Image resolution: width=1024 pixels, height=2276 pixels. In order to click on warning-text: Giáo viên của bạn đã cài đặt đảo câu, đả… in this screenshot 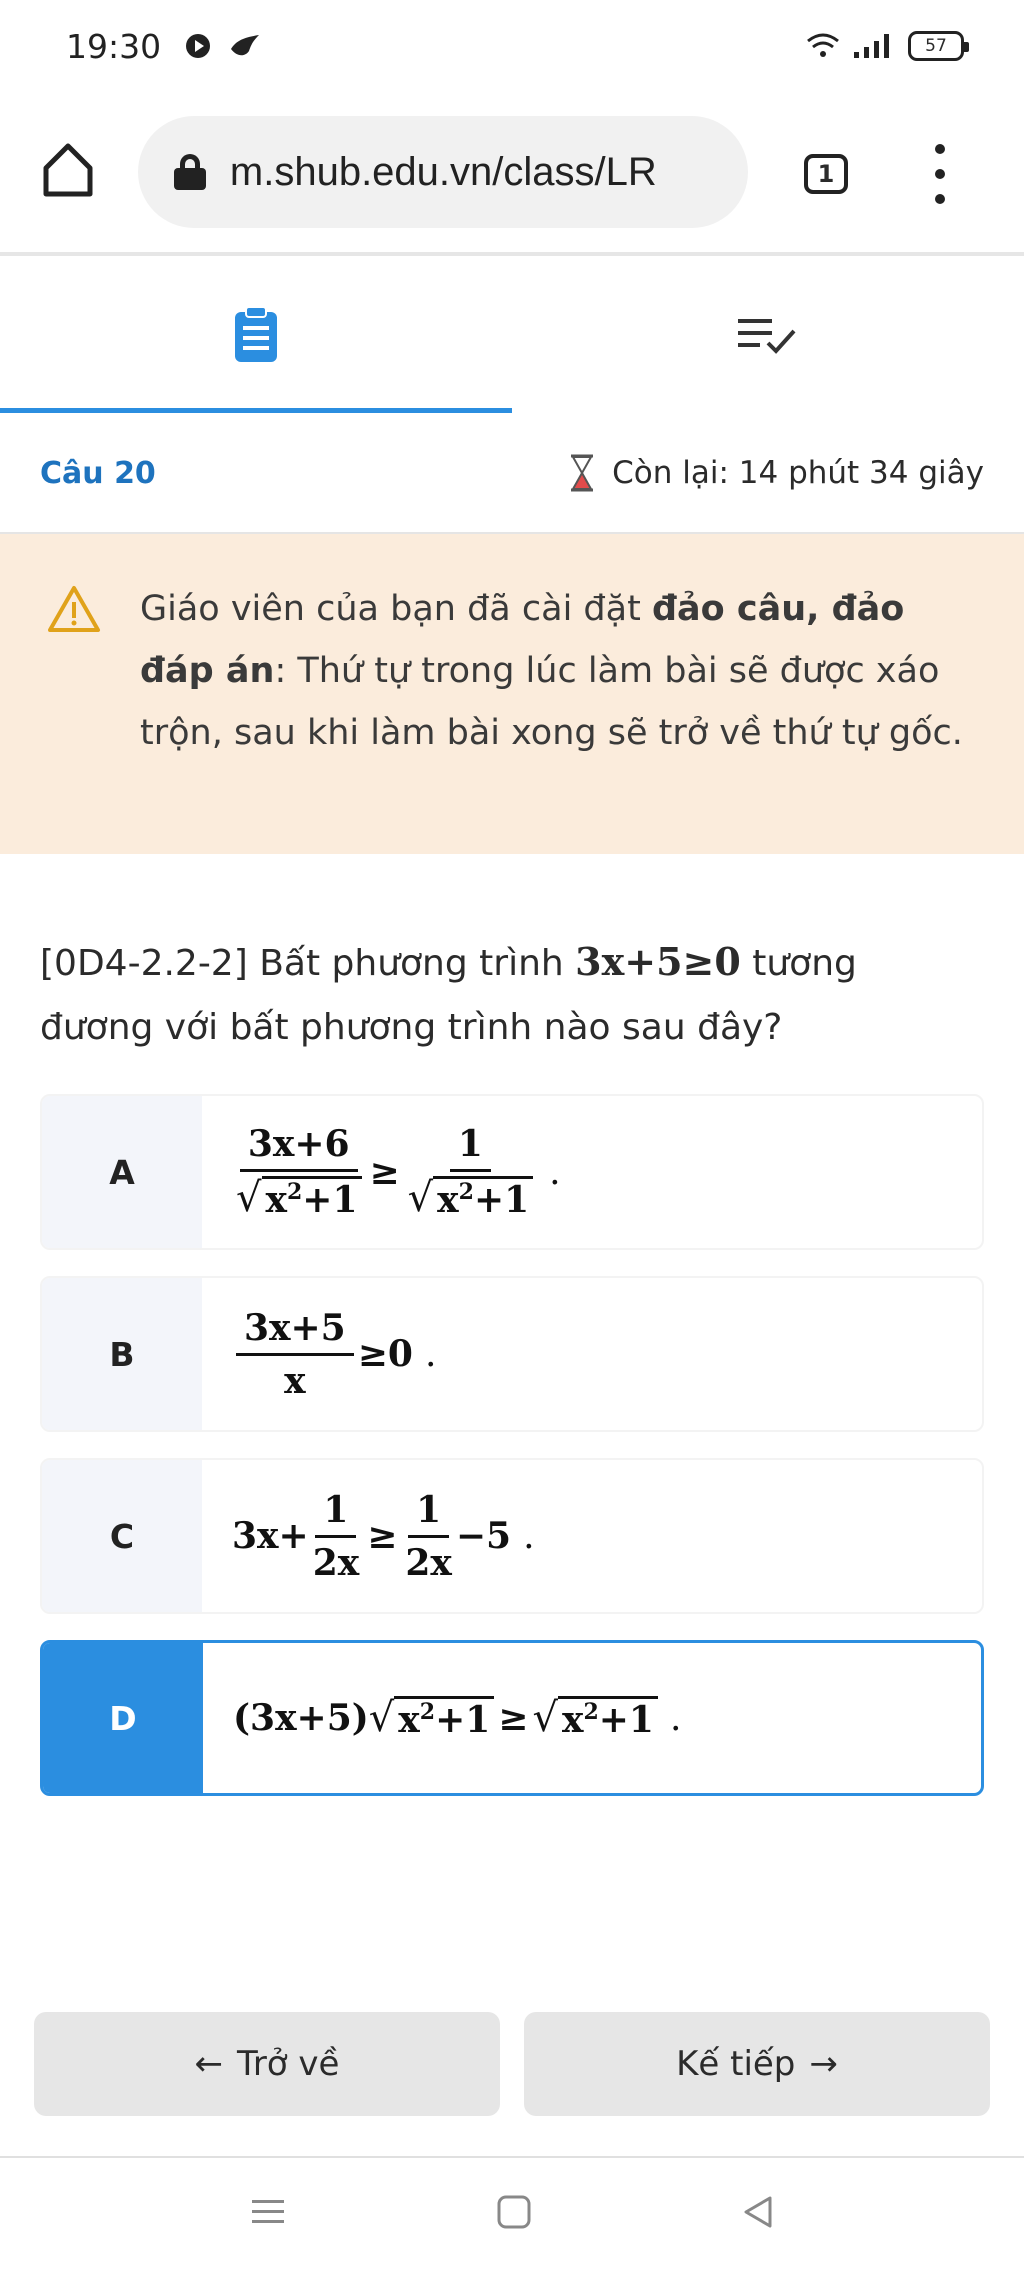, I will do `click(551, 671)`.